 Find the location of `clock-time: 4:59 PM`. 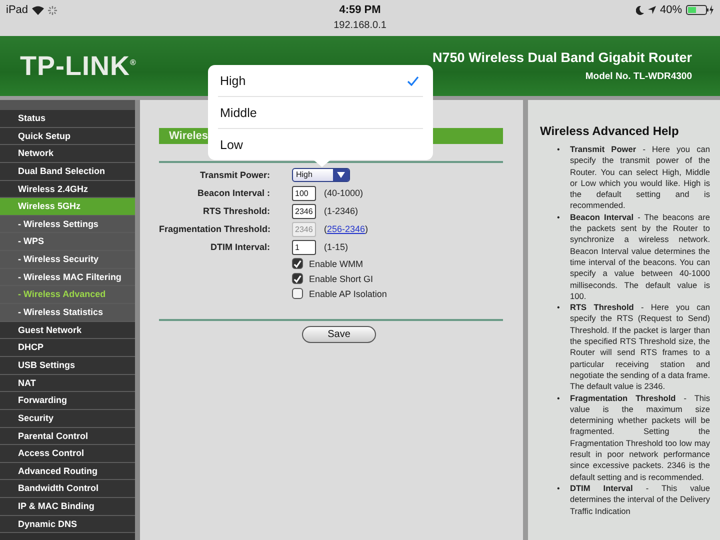

clock-time: 4:59 PM is located at coordinates (360, 10).